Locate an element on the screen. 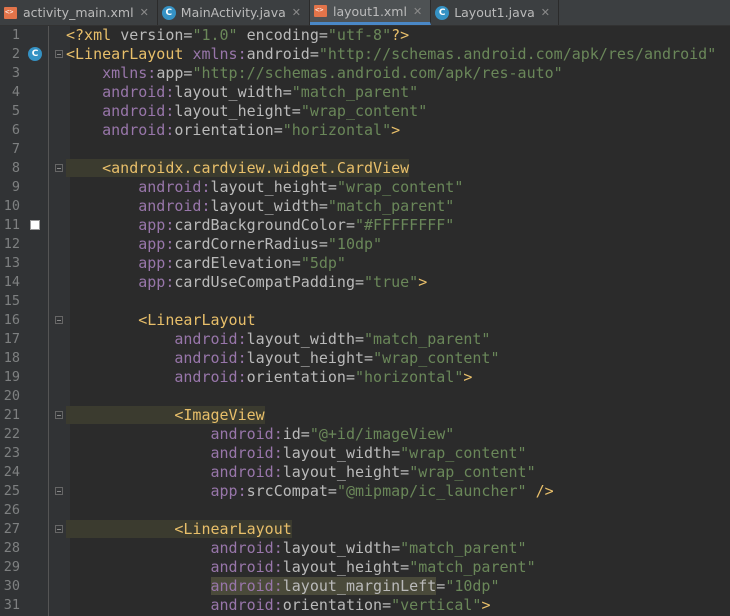  code-text: app:cardElevation="5dp" is located at coordinates (242, 263).